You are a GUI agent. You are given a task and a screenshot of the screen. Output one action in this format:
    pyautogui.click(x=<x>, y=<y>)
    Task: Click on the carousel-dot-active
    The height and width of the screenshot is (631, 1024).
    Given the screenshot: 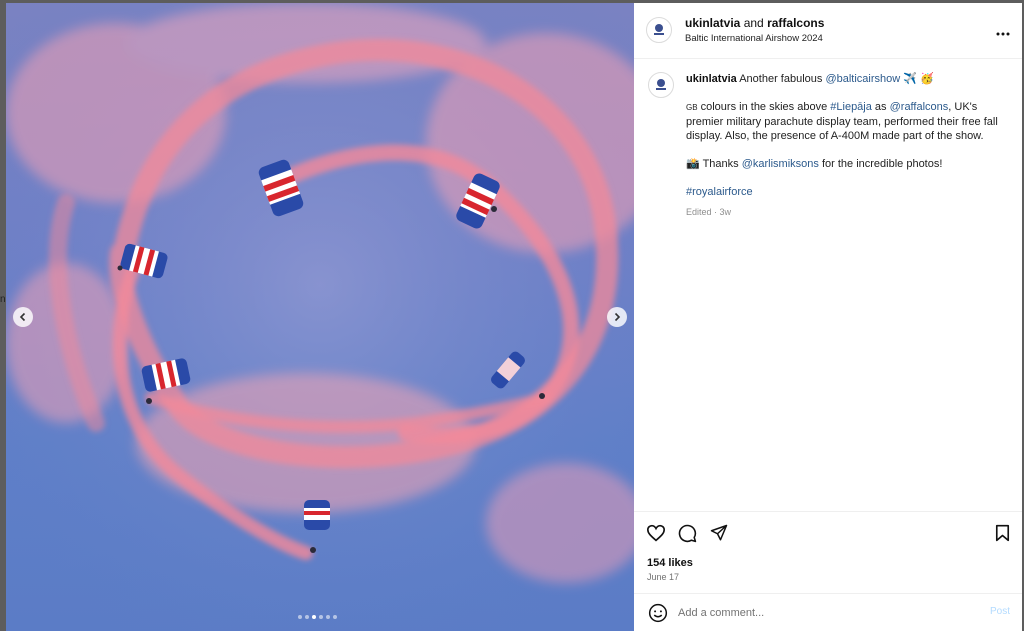 What is the action you would take?
    pyautogui.click(x=314, y=617)
    